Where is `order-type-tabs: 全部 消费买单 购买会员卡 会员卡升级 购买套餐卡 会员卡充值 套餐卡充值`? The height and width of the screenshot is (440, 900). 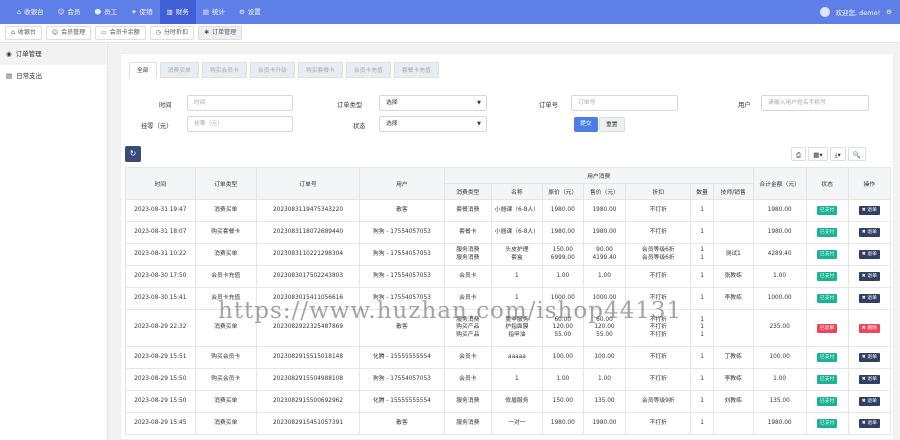
order-type-tabs: 全部 消费买单 购买会员卡 会员卡升级 购买套餐卡 会员卡充值 套餐卡充值 is located at coordinates (284, 70).